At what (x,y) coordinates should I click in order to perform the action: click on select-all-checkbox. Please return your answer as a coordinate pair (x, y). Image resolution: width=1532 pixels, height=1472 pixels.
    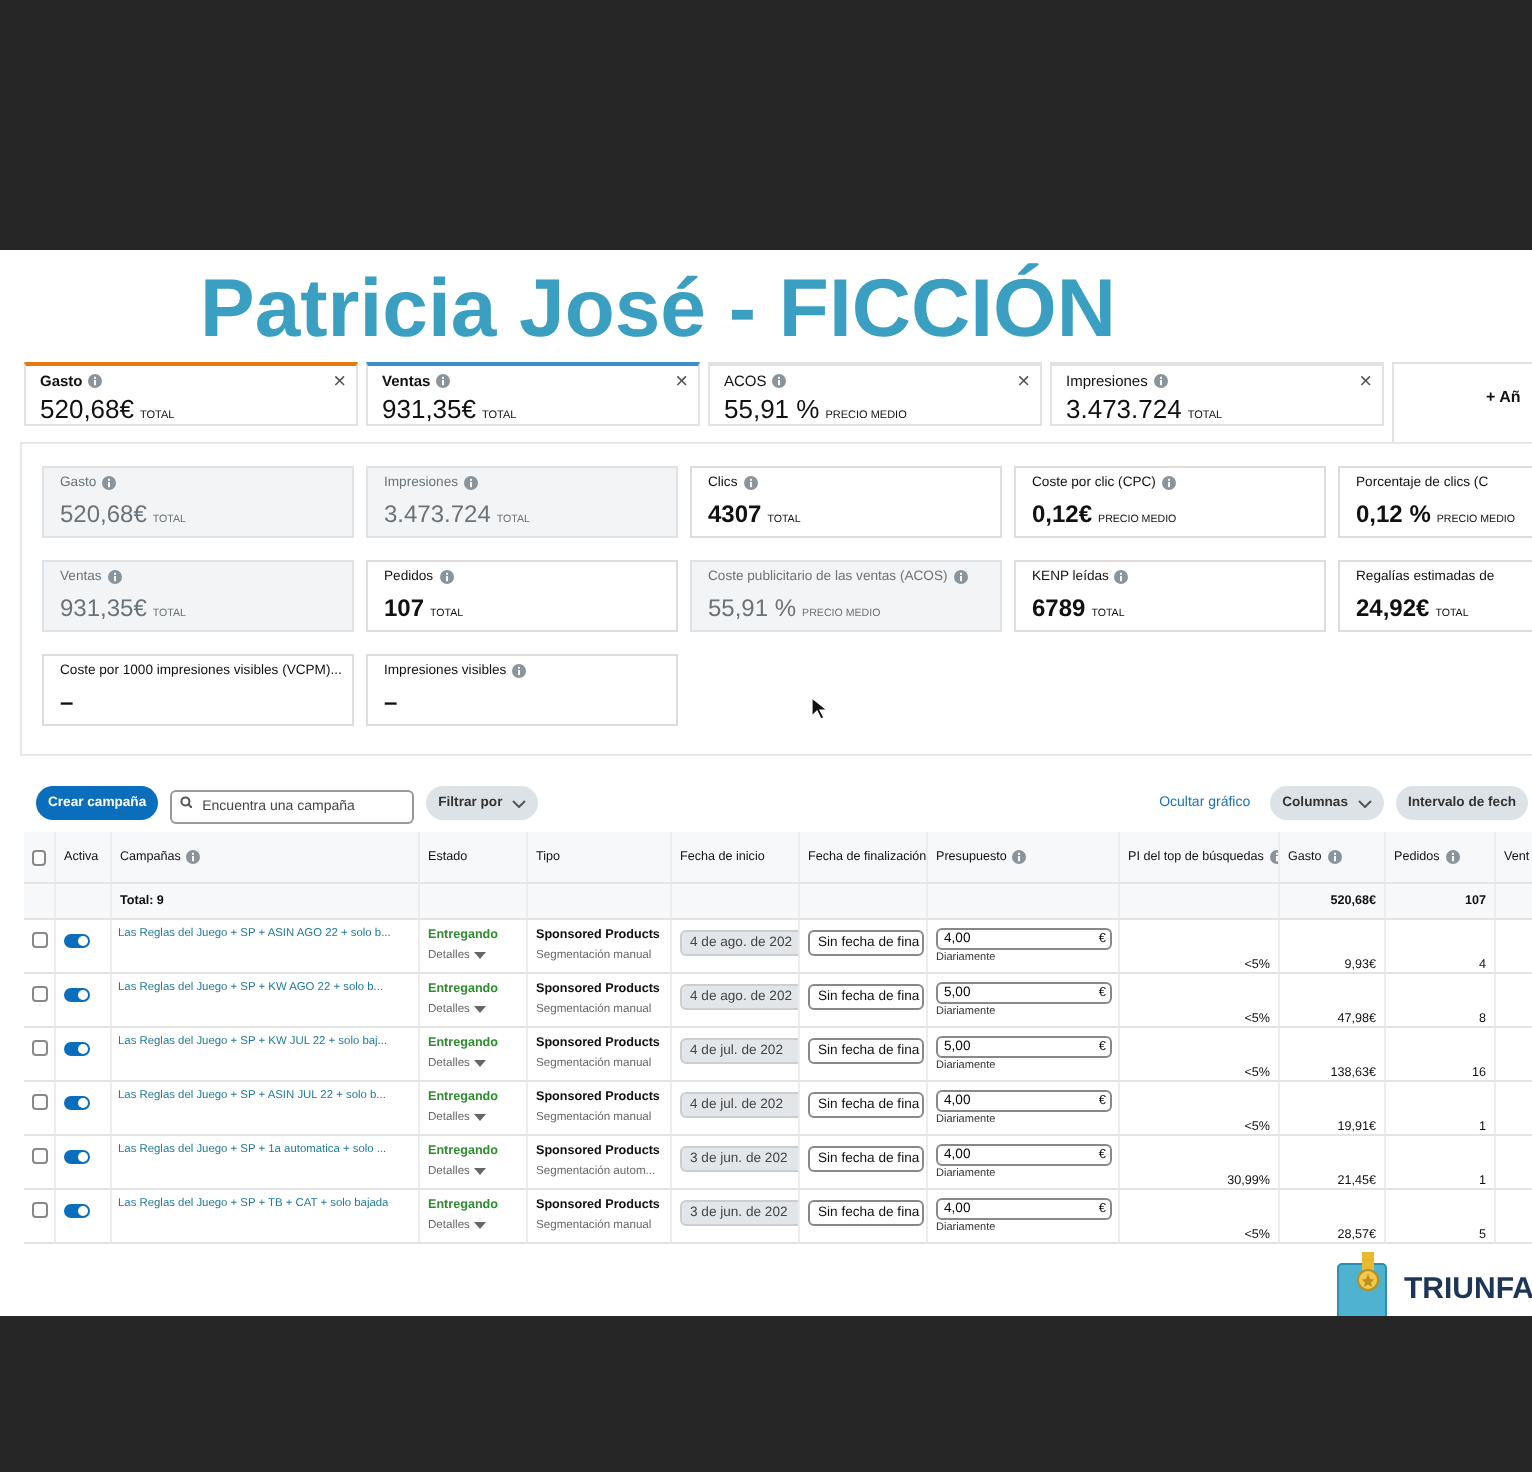
    Looking at the image, I should click on (39, 857).